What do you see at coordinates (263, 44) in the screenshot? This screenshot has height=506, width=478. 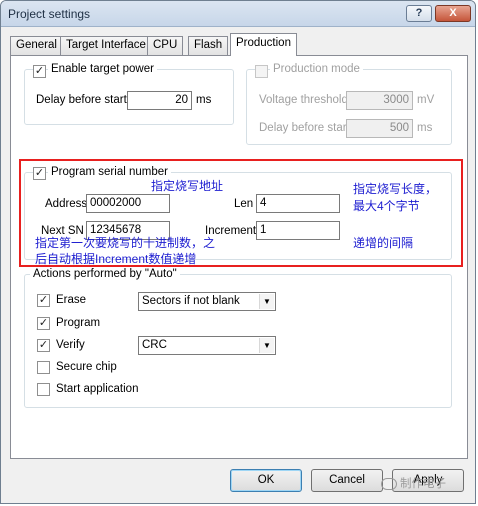 I see `tab-production: Production` at bounding box center [263, 44].